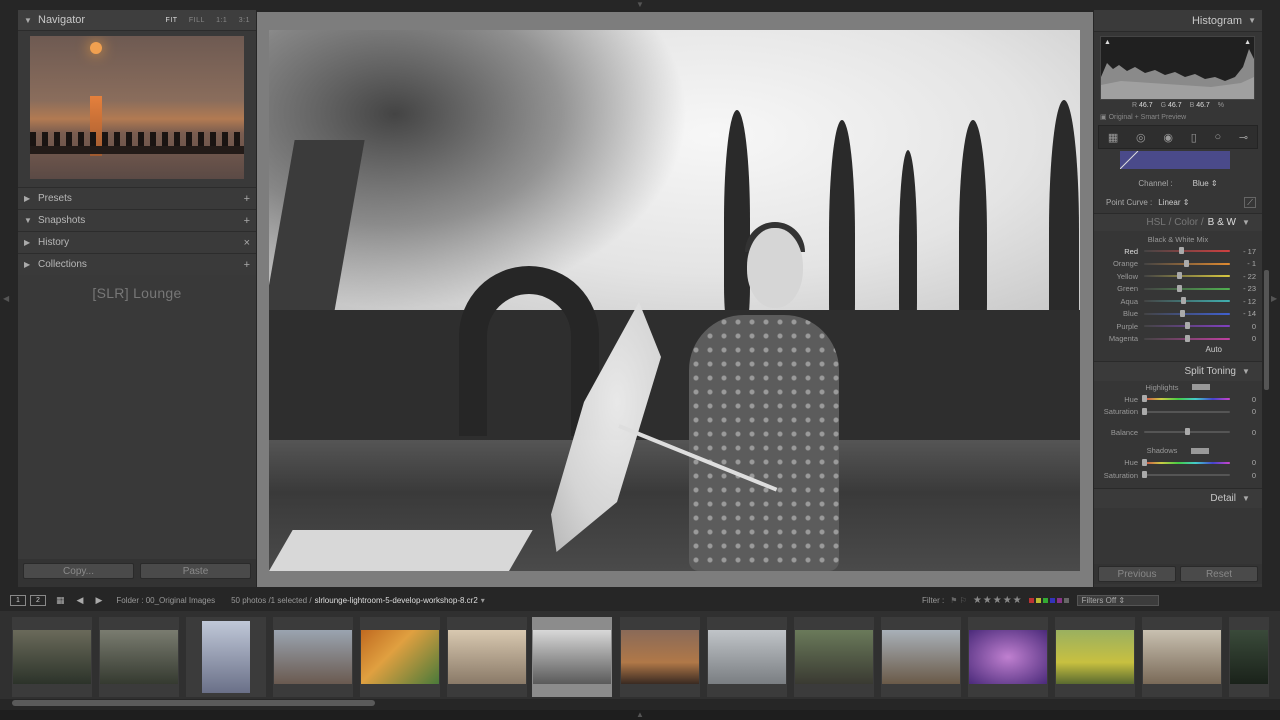 The height and width of the screenshot is (720, 1280). I want to click on shadow-clipping-icon: ▲, so click(1107, 42).